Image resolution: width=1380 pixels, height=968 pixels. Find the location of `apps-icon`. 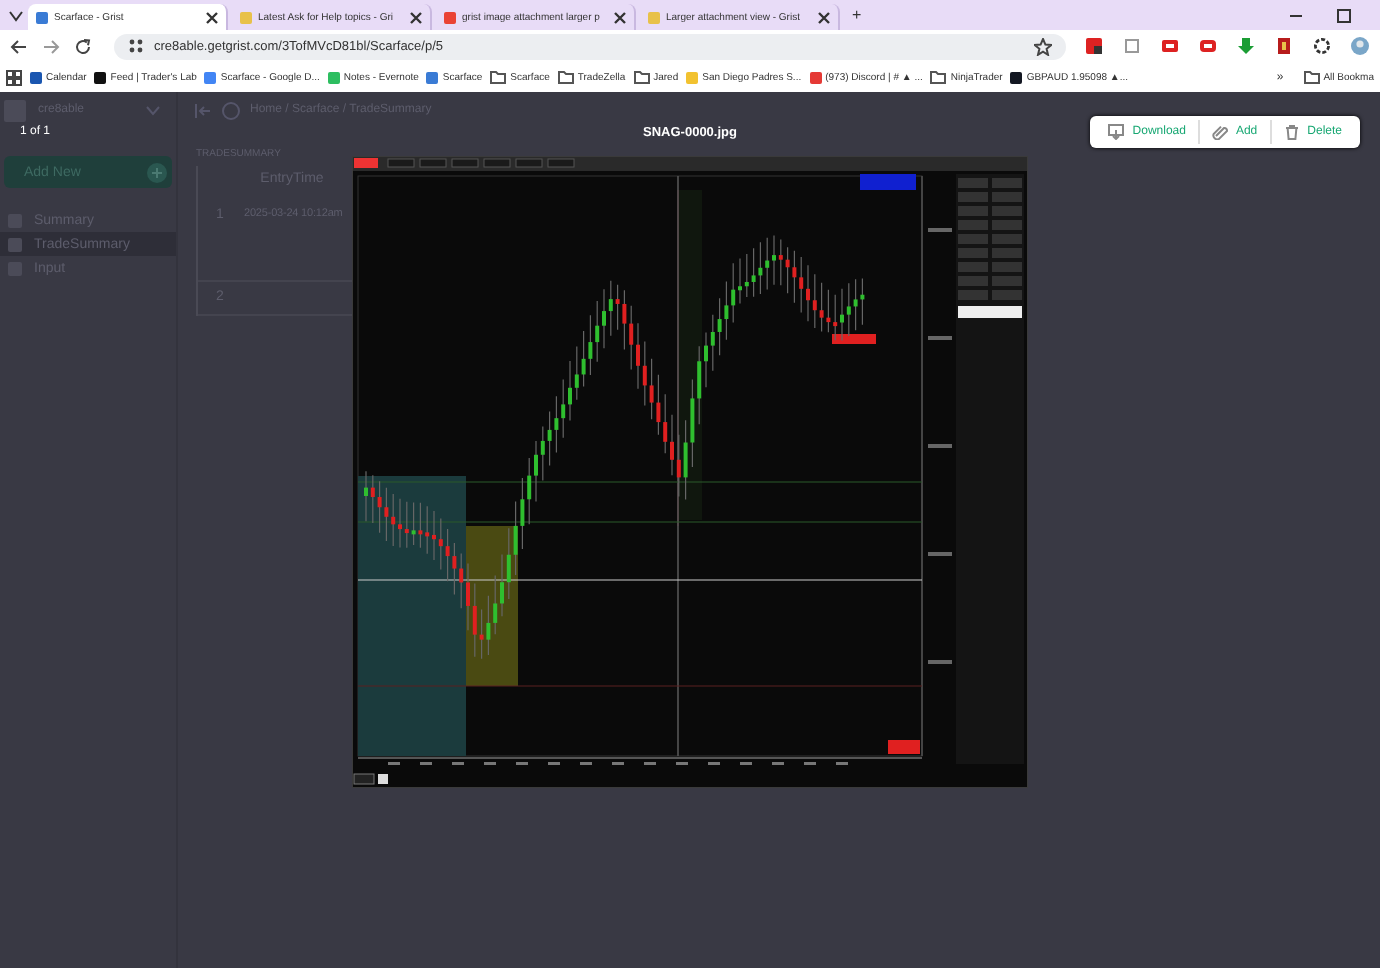

apps-icon is located at coordinates (14, 77).